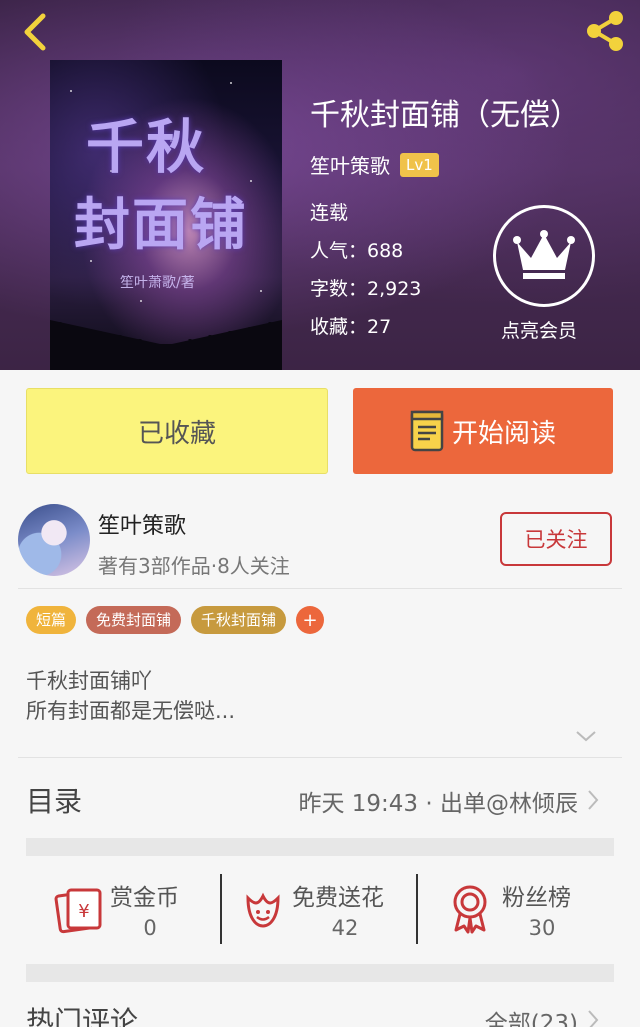  Describe the element at coordinates (445, 115) in the screenshot. I see `book-title: 千秋封面铺（无偿）` at that location.